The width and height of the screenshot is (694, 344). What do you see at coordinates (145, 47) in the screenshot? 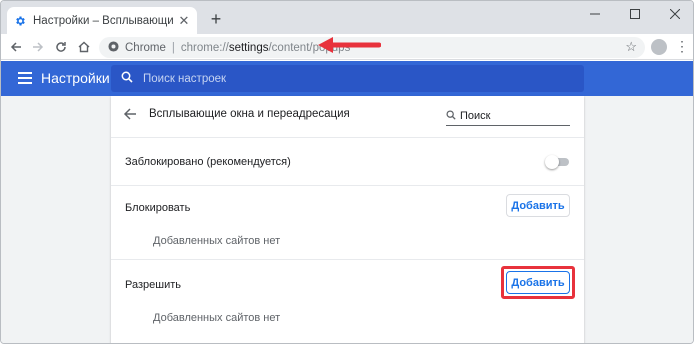
I see `site-chip: Chrome` at bounding box center [145, 47].